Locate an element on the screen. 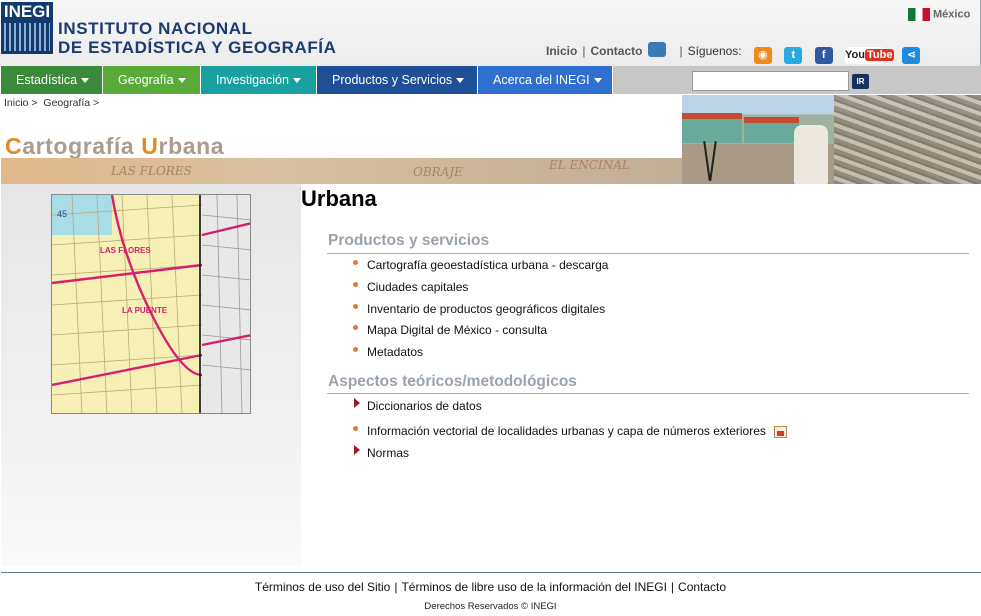 This screenshot has height=616, width=981. banner-cap: C is located at coordinates (14, 146).